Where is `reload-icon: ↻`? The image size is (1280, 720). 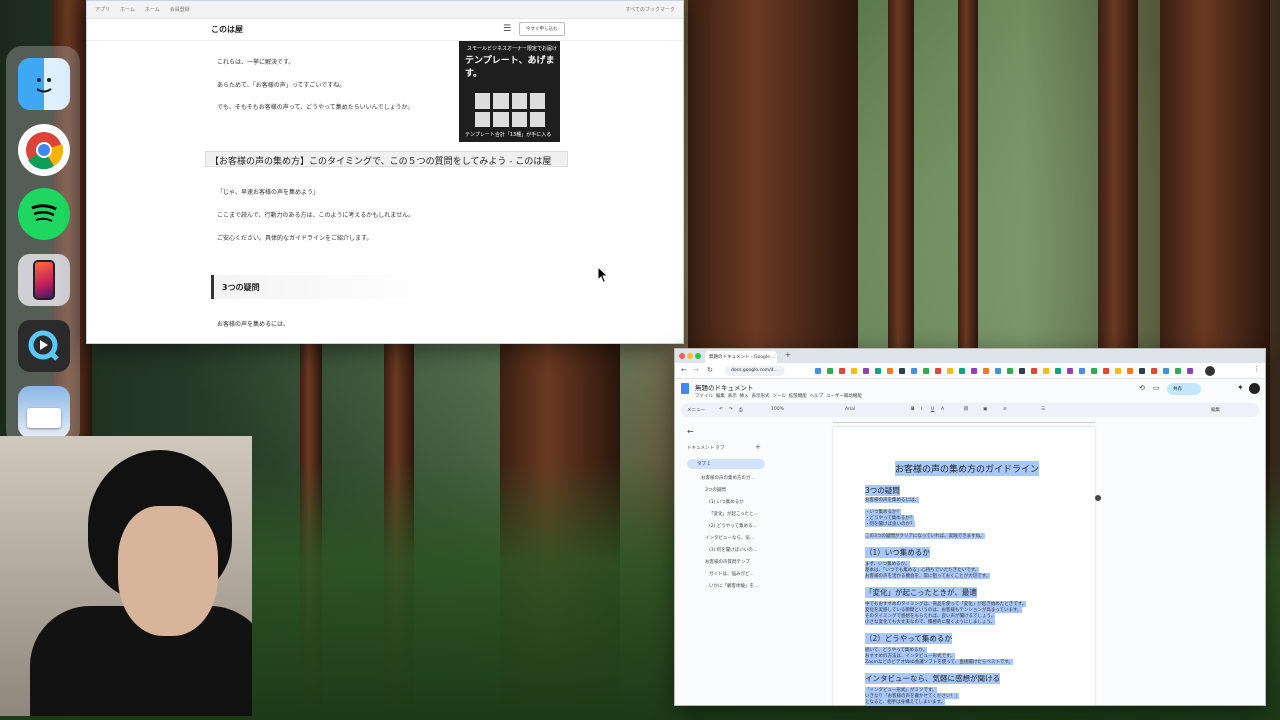
reload-icon: ↻ is located at coordinates (710, 370).